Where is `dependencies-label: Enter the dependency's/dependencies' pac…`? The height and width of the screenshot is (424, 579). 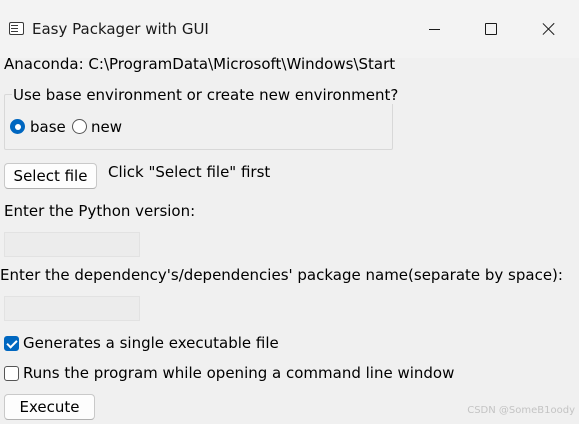
dependencies-label: Enter the dependency's/dependencies' pac… is located at coordinates (281, 275).